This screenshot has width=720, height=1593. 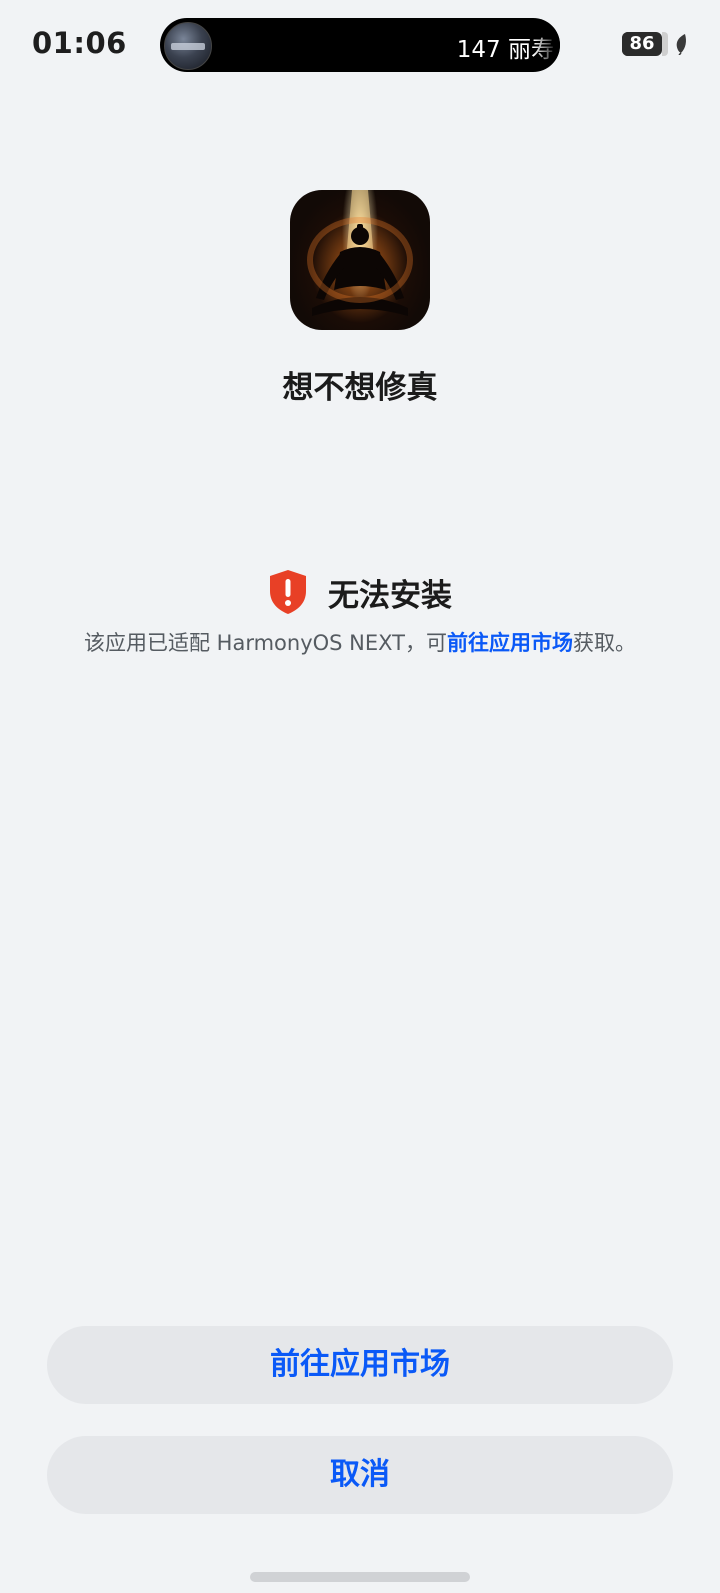 I want to click on shield-exclamation-icon, so click(x=288, y=592).